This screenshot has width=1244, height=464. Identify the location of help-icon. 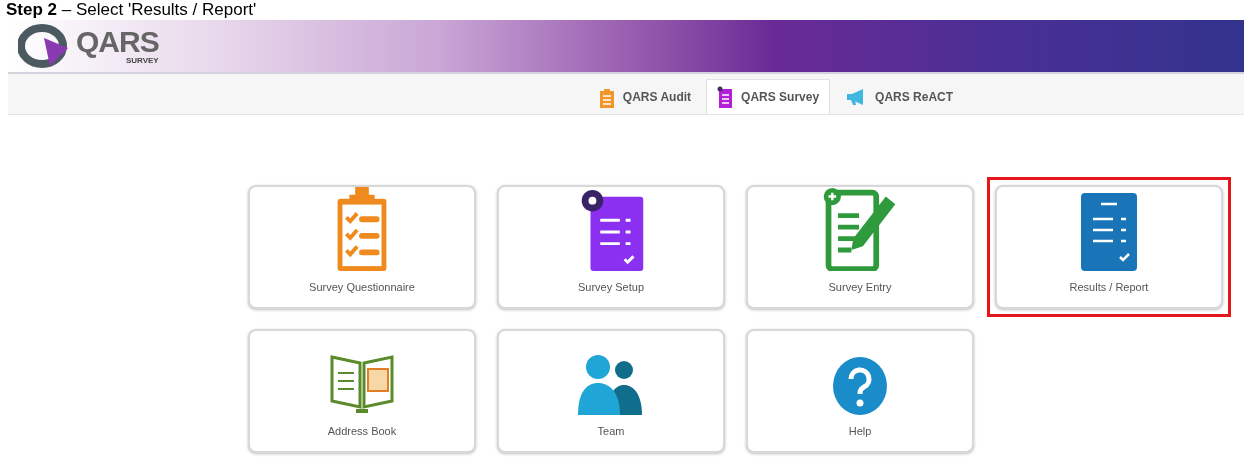
(860, 386).